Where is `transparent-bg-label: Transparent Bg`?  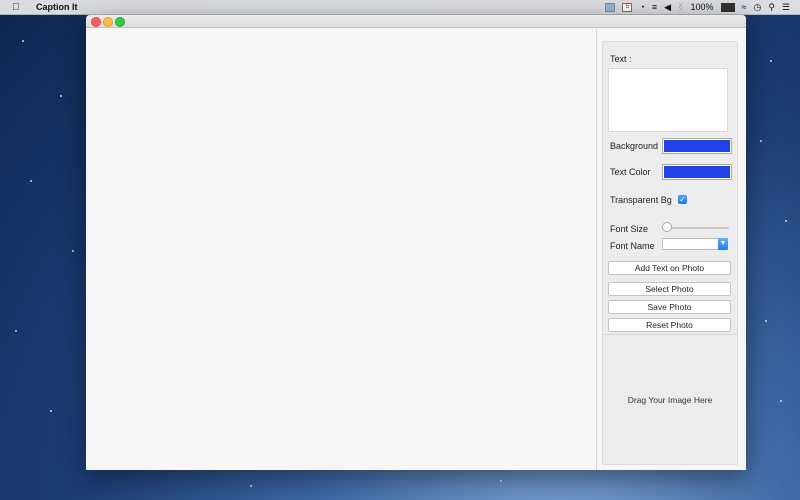 transparent-bg-label: Transparent Bg is located at coordinates (641, 200).